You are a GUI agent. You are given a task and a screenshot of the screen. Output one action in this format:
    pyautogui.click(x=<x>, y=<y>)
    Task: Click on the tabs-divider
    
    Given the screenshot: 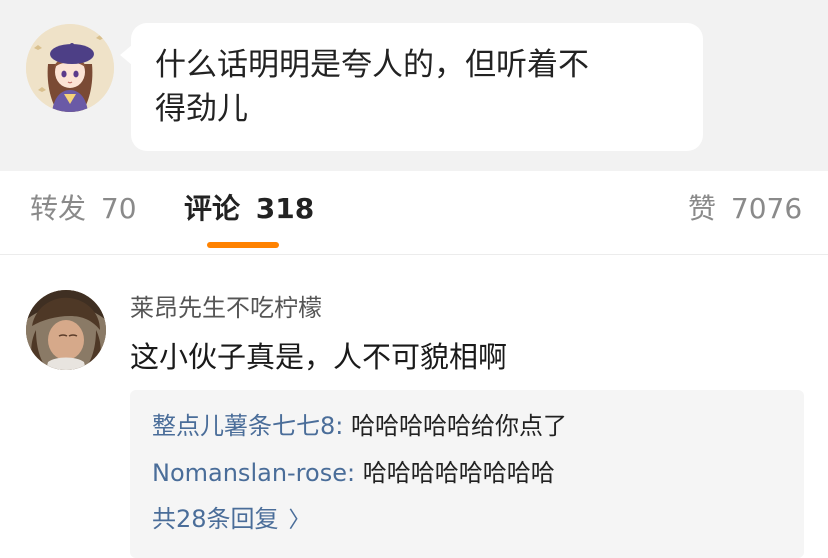 What is the action you would take?
    pyautogui.click(x=414, y=254)
    